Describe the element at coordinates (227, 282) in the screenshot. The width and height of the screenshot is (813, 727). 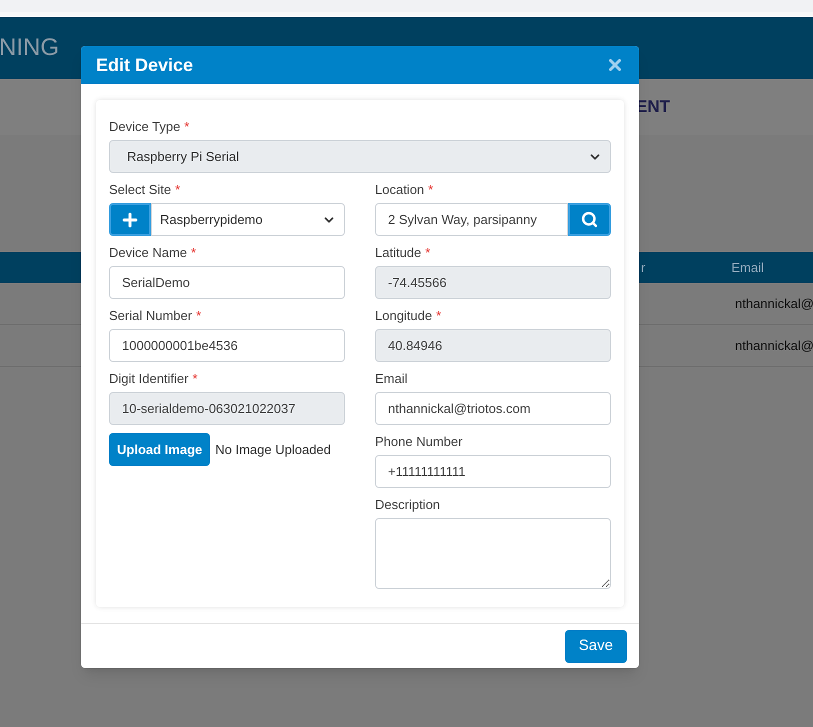
I see `input-field: SerialDemo` at that location.